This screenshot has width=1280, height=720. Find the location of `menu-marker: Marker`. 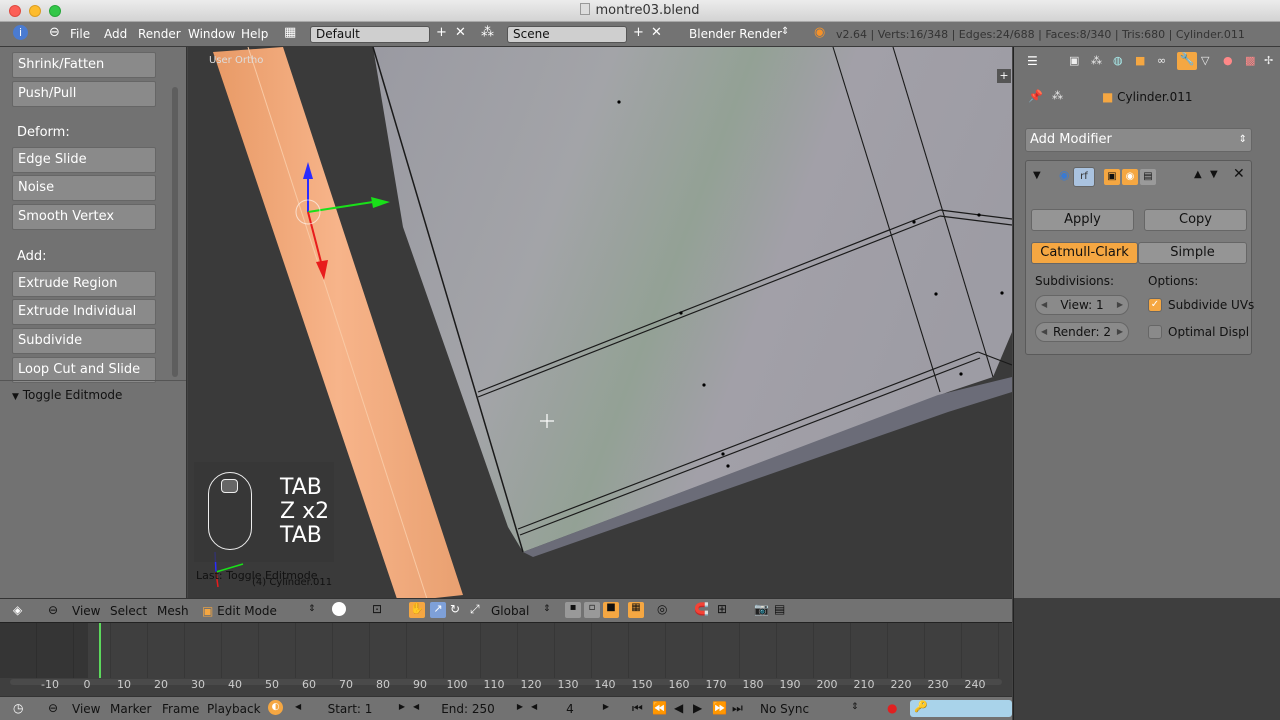

menu-marker: Marker is located at coordinates (130, 709).